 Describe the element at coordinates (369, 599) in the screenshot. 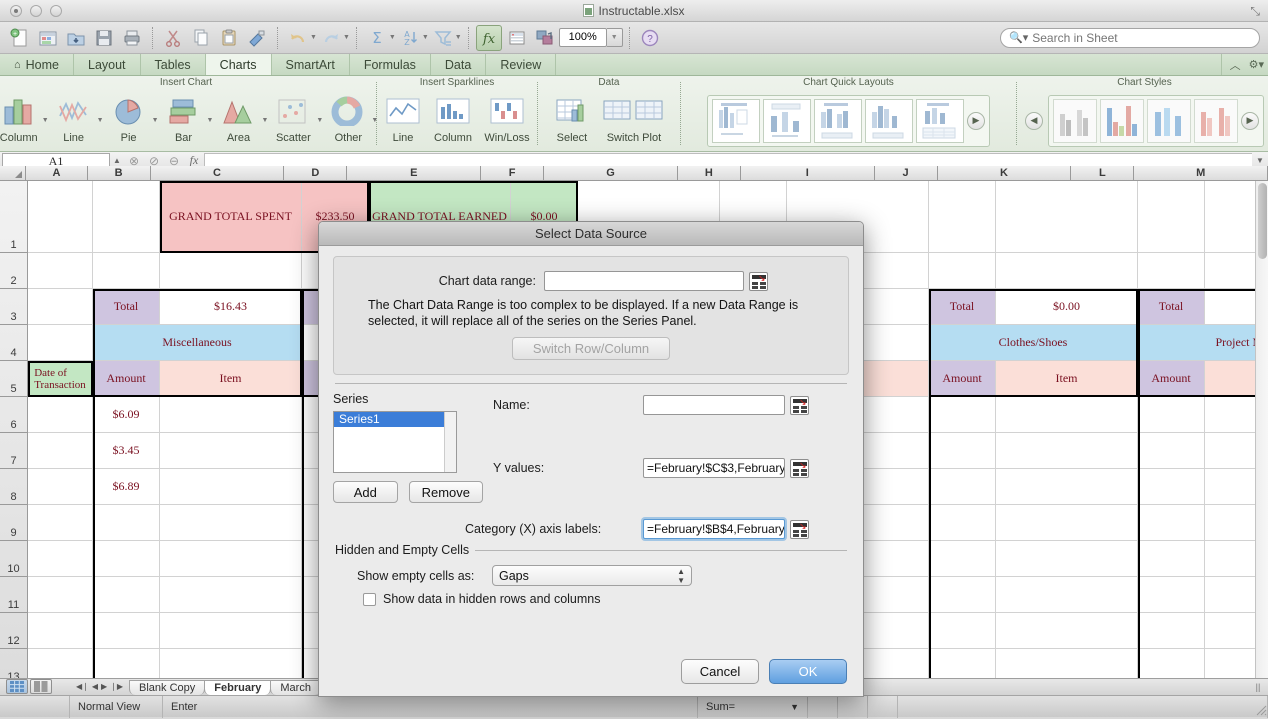

I see `show-hidden-data-checkbox` at that location.